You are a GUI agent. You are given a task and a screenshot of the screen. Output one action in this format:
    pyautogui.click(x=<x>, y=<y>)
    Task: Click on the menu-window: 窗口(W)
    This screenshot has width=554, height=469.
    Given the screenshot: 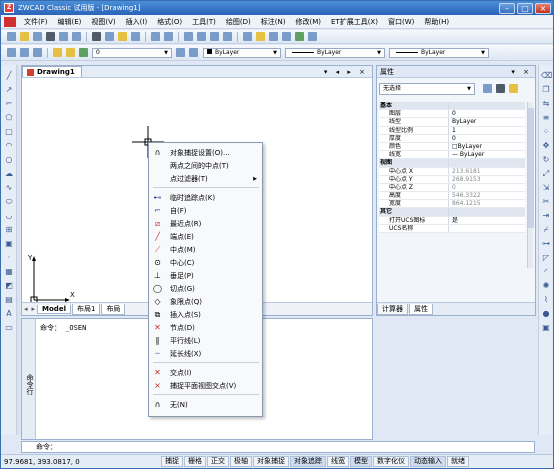 What is the action you would take?
    pyautogui.click(x=401, y=22)
    